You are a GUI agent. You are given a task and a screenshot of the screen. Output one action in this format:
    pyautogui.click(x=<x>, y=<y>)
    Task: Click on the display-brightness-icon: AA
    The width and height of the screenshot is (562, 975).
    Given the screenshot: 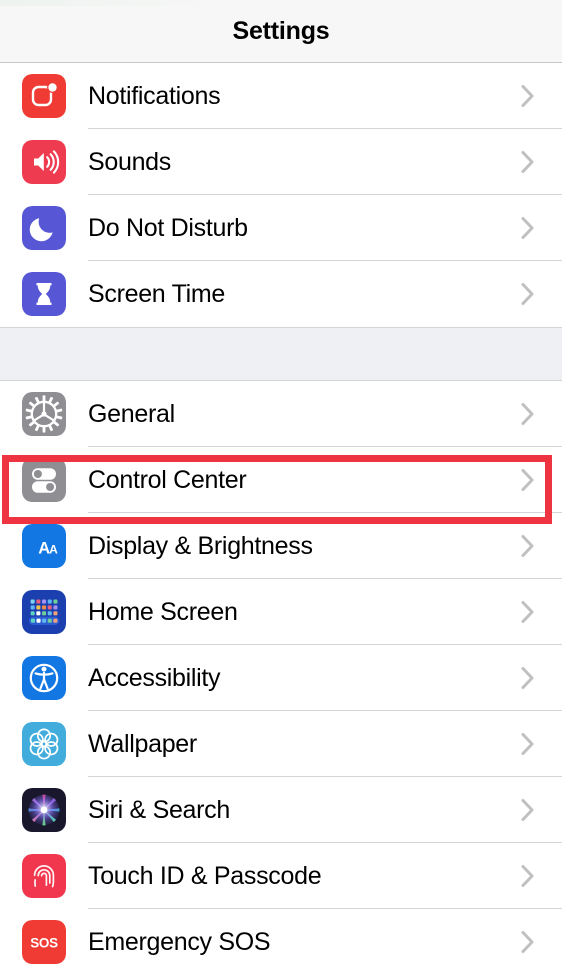 What is the action you would take?
    pyautogui.click(x=44, y=546)
    